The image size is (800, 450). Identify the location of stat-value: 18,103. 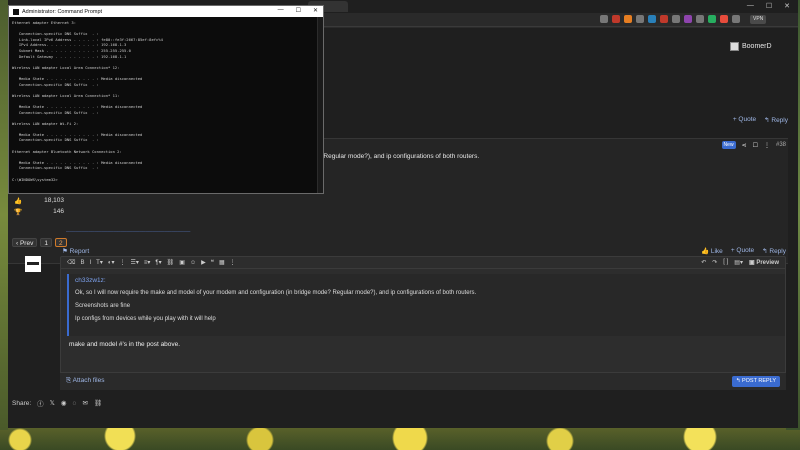
(54, 200).